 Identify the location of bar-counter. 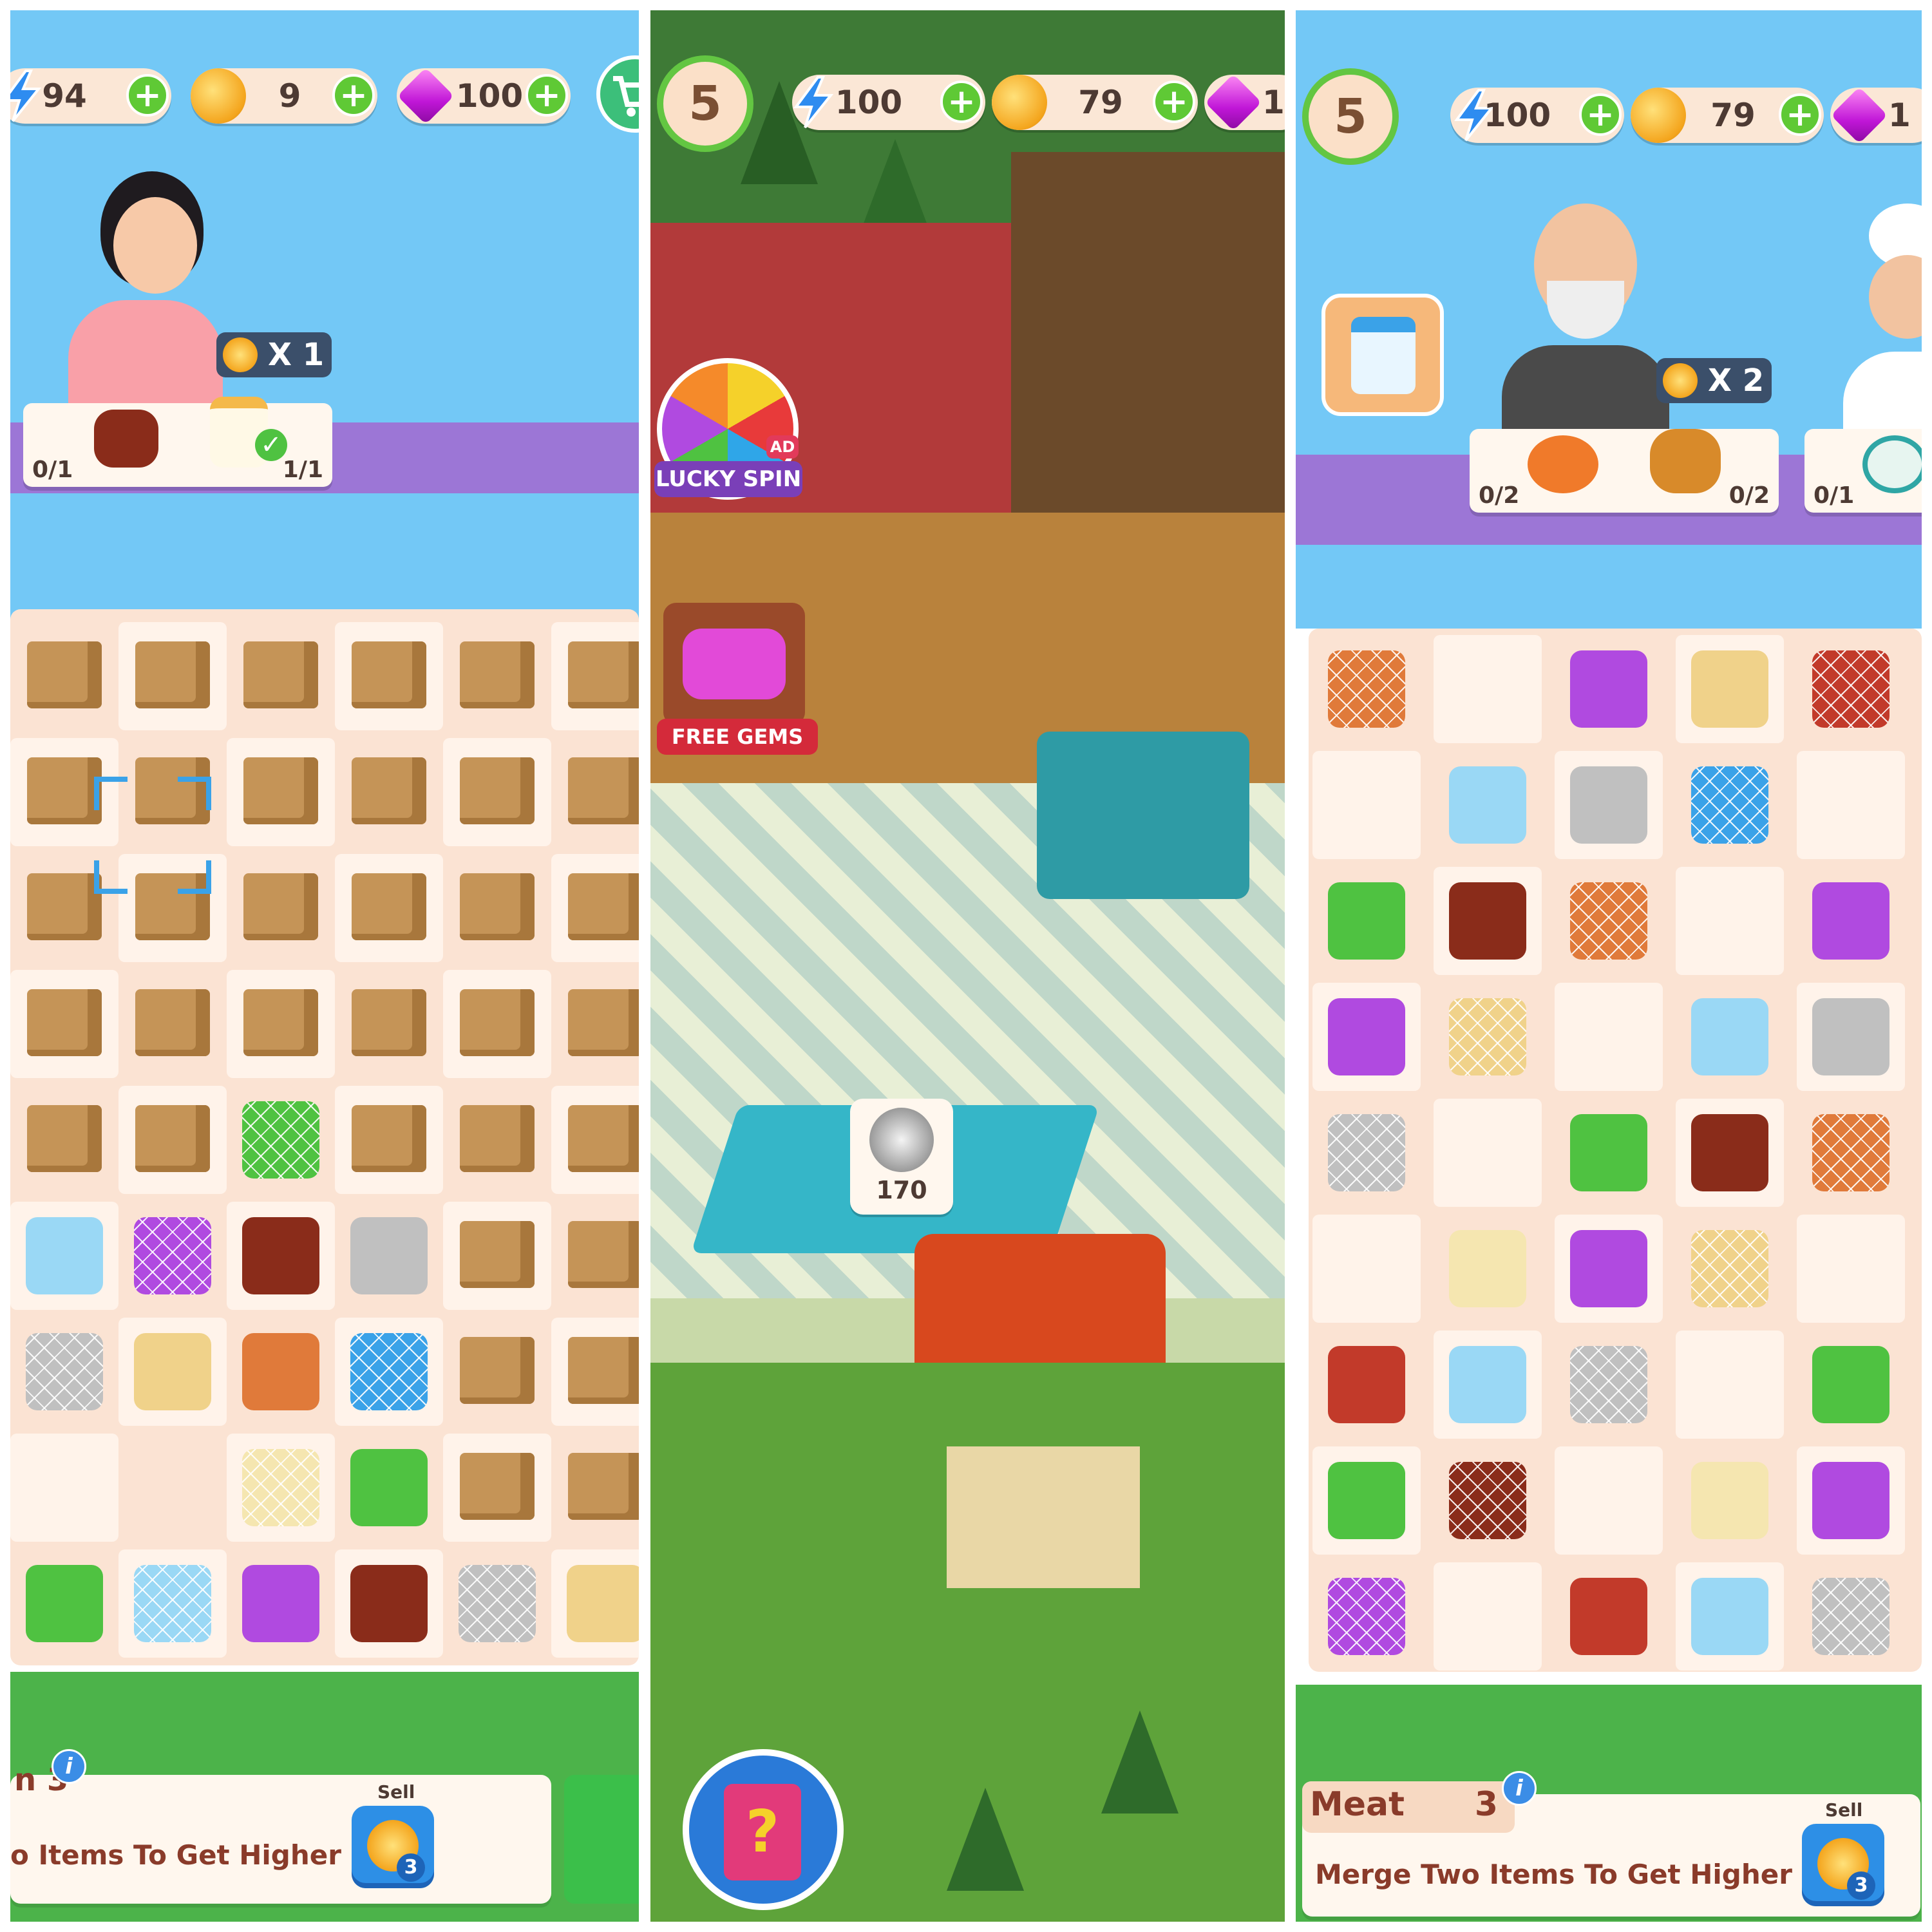
(1143, 815).